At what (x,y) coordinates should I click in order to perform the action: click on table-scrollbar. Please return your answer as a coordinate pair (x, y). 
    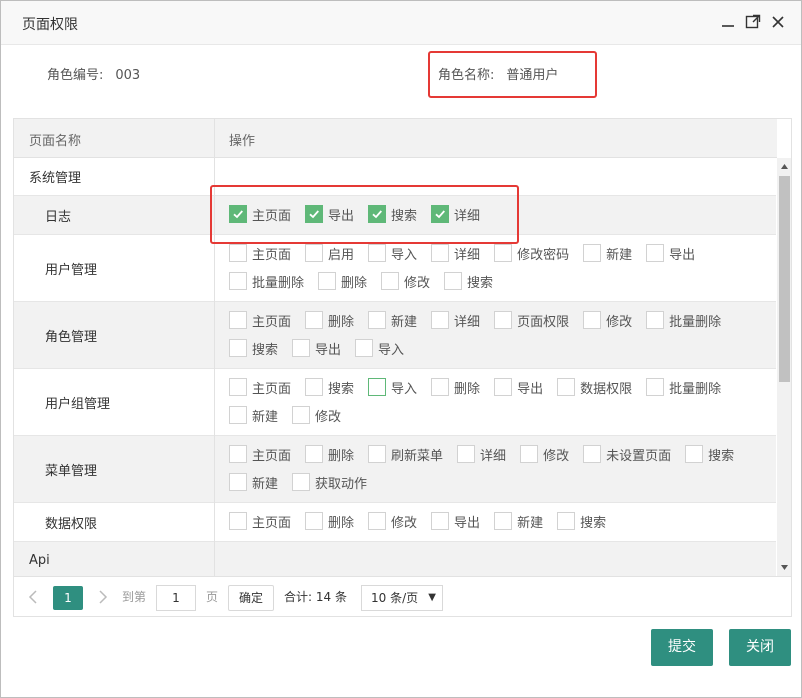
    Looking at the image, I should click on (784, 367).